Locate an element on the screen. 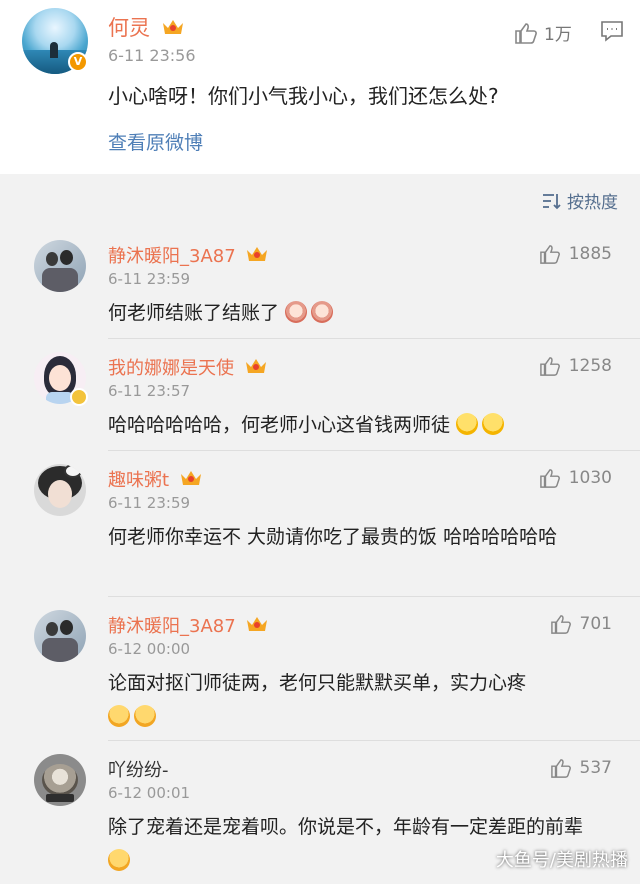  comment-text-body: 除了宠着还是宠着呗。你说是不，年龄有一定差距的前辈 is located at coordinates (346, 827).